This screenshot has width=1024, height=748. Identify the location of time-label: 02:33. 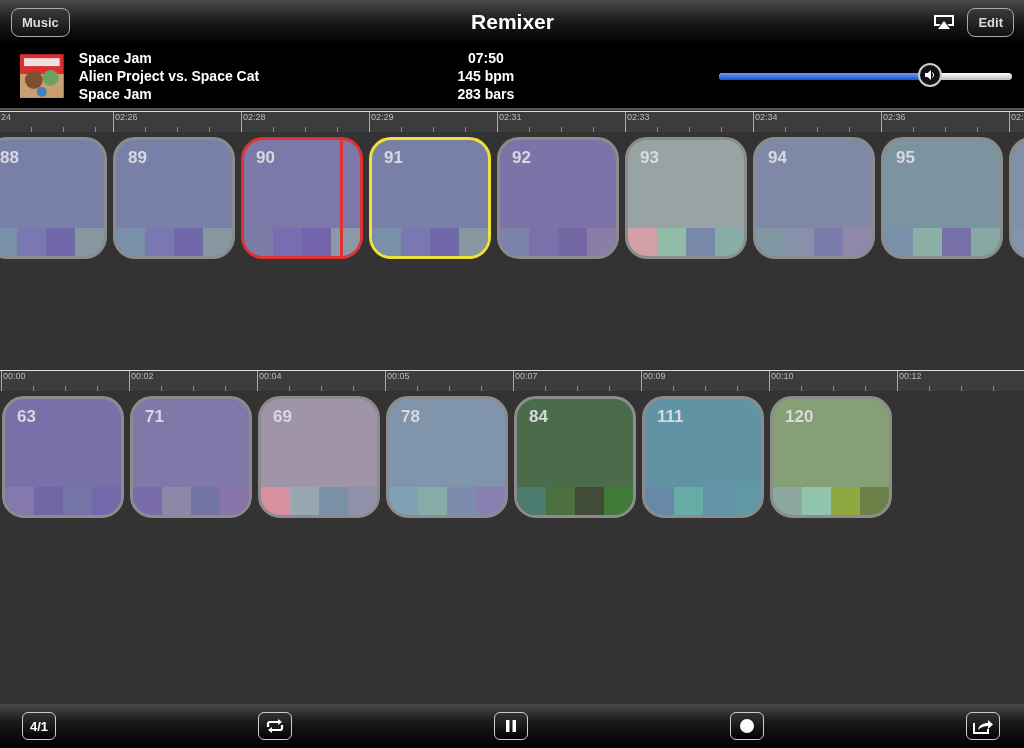
(638, 117).